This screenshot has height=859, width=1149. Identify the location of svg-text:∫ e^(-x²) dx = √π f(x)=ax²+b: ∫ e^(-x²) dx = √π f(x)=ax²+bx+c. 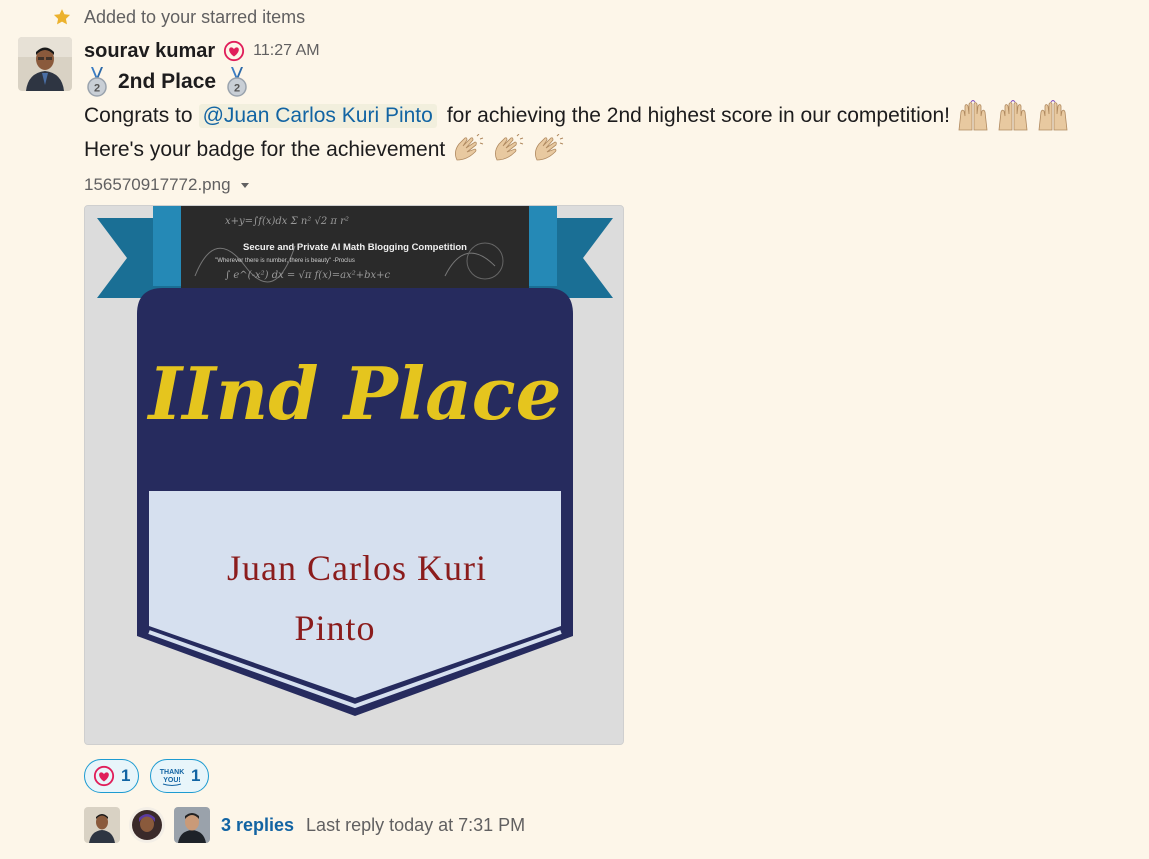
(308, 275).